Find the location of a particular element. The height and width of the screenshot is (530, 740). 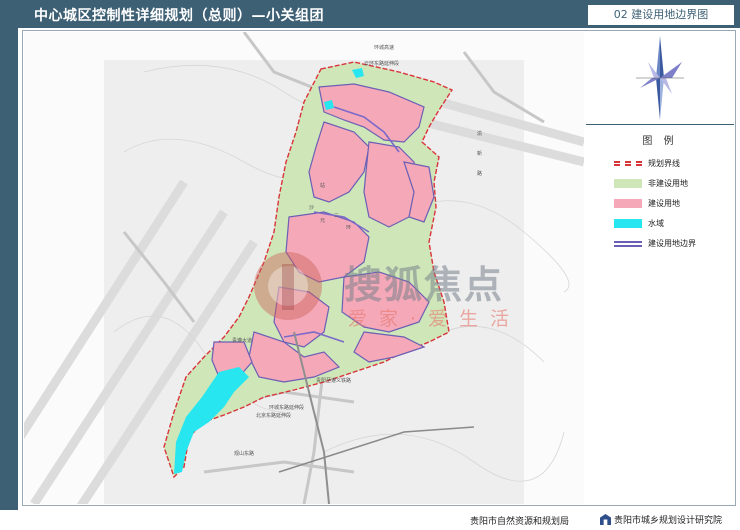

road-label: 二 is located at coordinates (337, 216).